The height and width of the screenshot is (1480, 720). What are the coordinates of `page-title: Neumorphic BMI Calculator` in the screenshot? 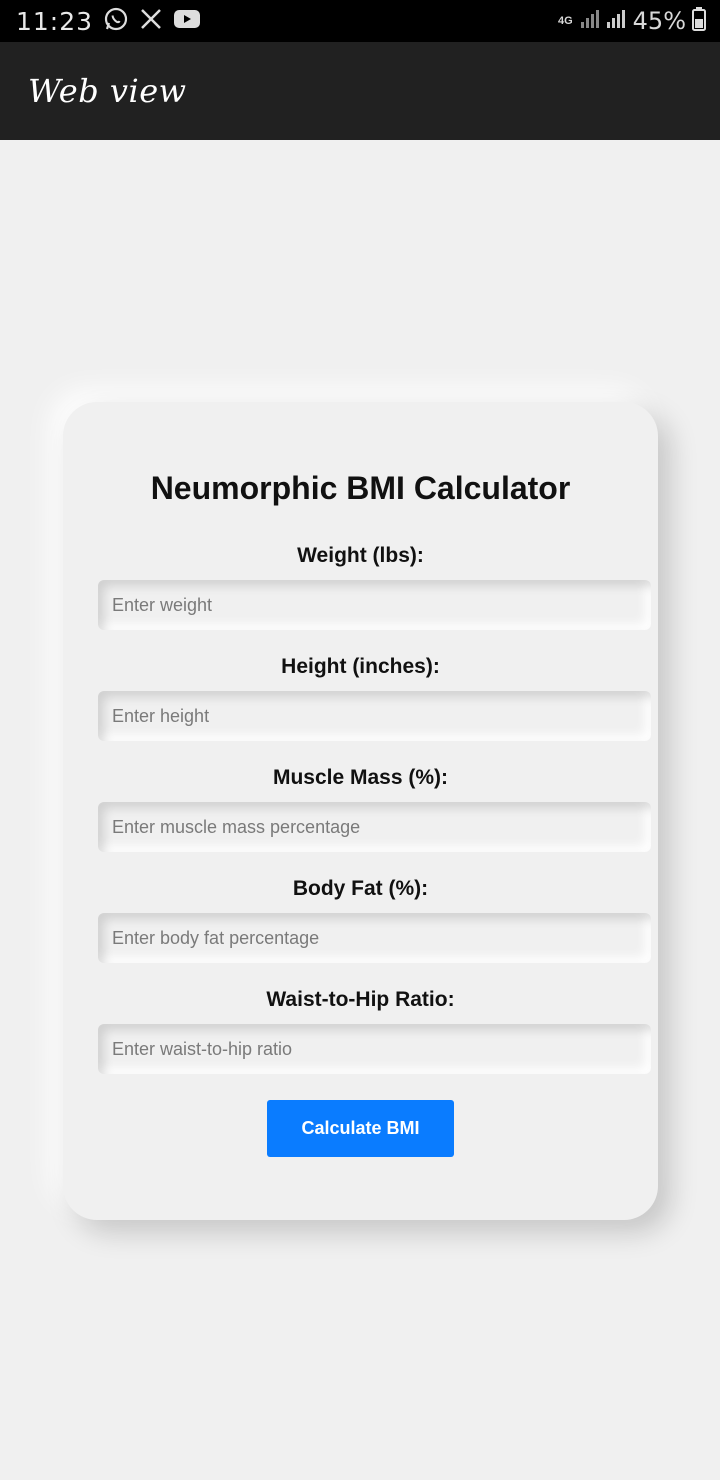 It's located at (360, 488).